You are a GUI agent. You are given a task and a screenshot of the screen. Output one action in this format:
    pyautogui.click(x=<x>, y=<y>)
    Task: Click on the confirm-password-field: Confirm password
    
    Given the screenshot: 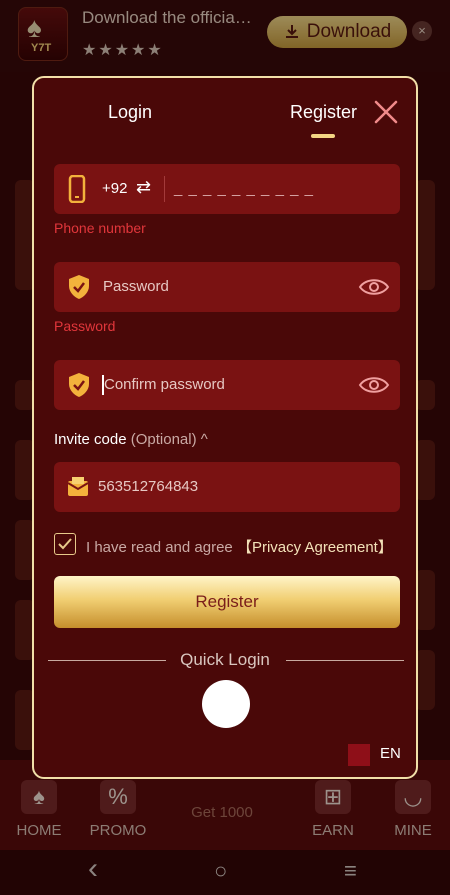 What is the action you would take?
    pyautogui.click(x=227, y=385)
    